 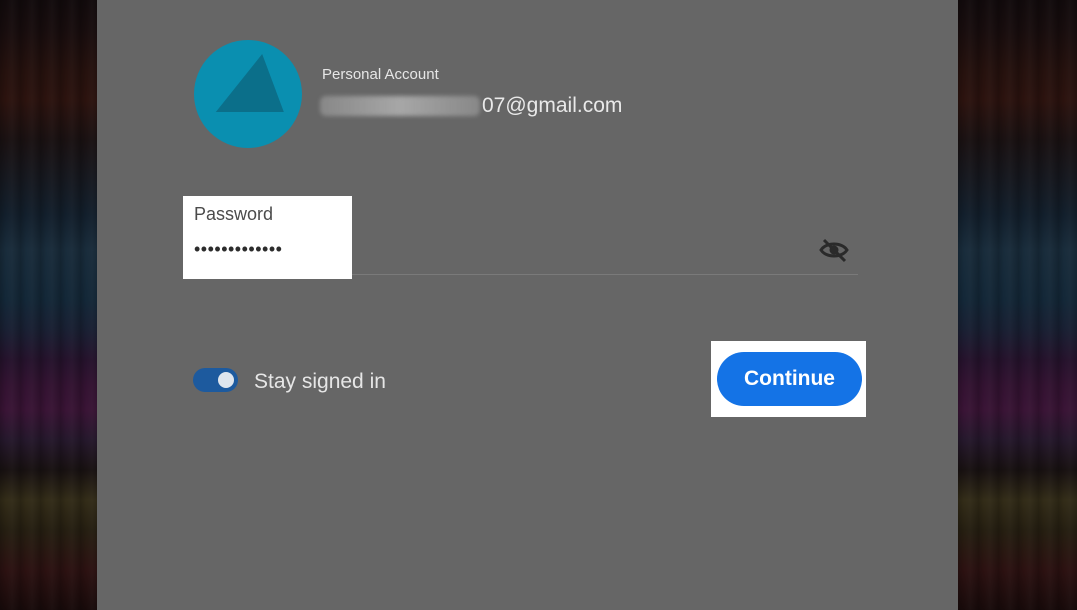 What do you see at coordinates (267, 237) in the screenshot?
I see `password-field: Password` at bounding box center [267, 237].